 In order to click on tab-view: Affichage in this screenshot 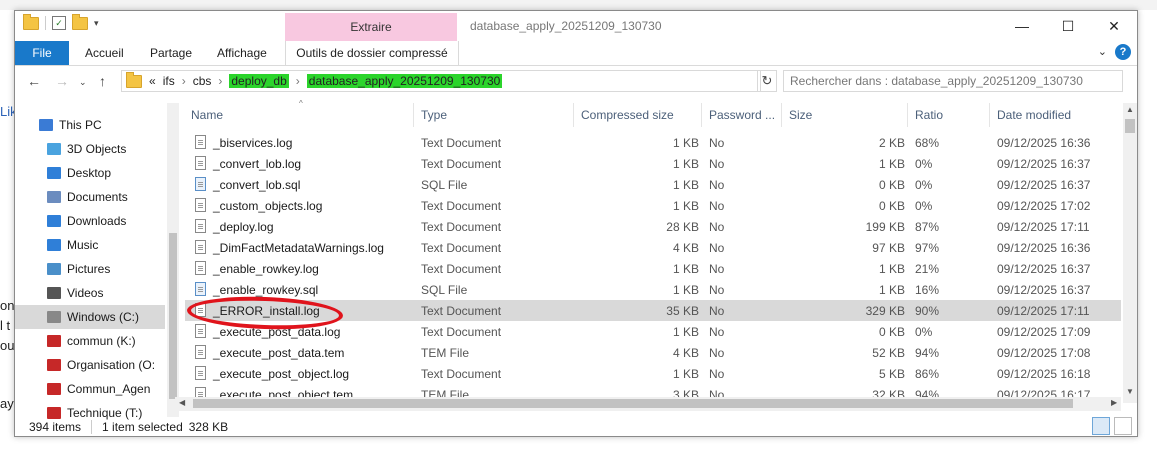, I will do `click(242, 53)`.